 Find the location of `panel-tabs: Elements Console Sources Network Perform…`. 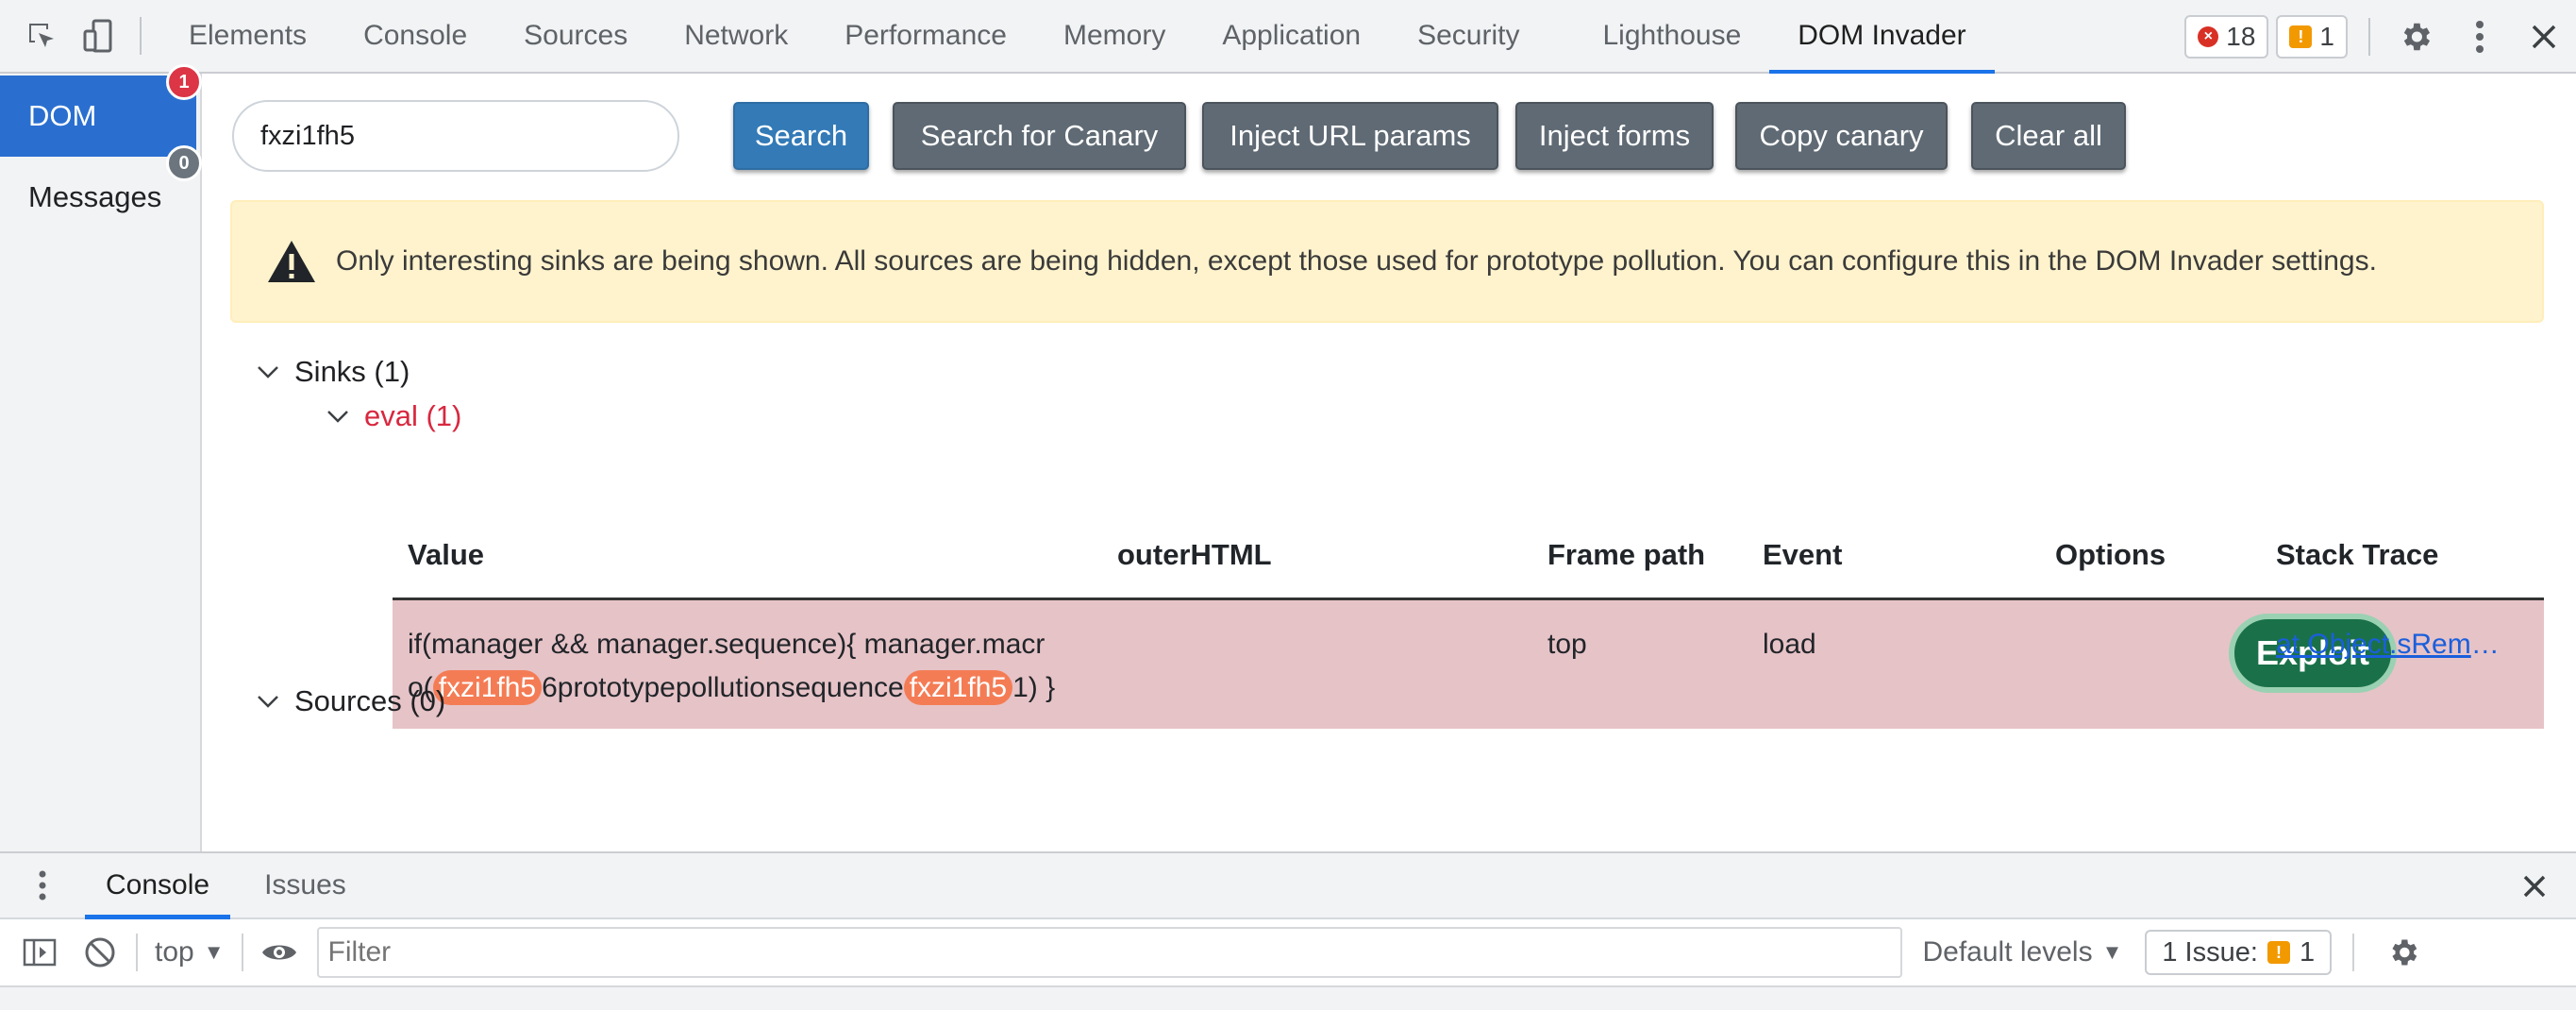

panel-tabs: Elements Console Sources Network Perform… is located at coordinates (1078, 38).